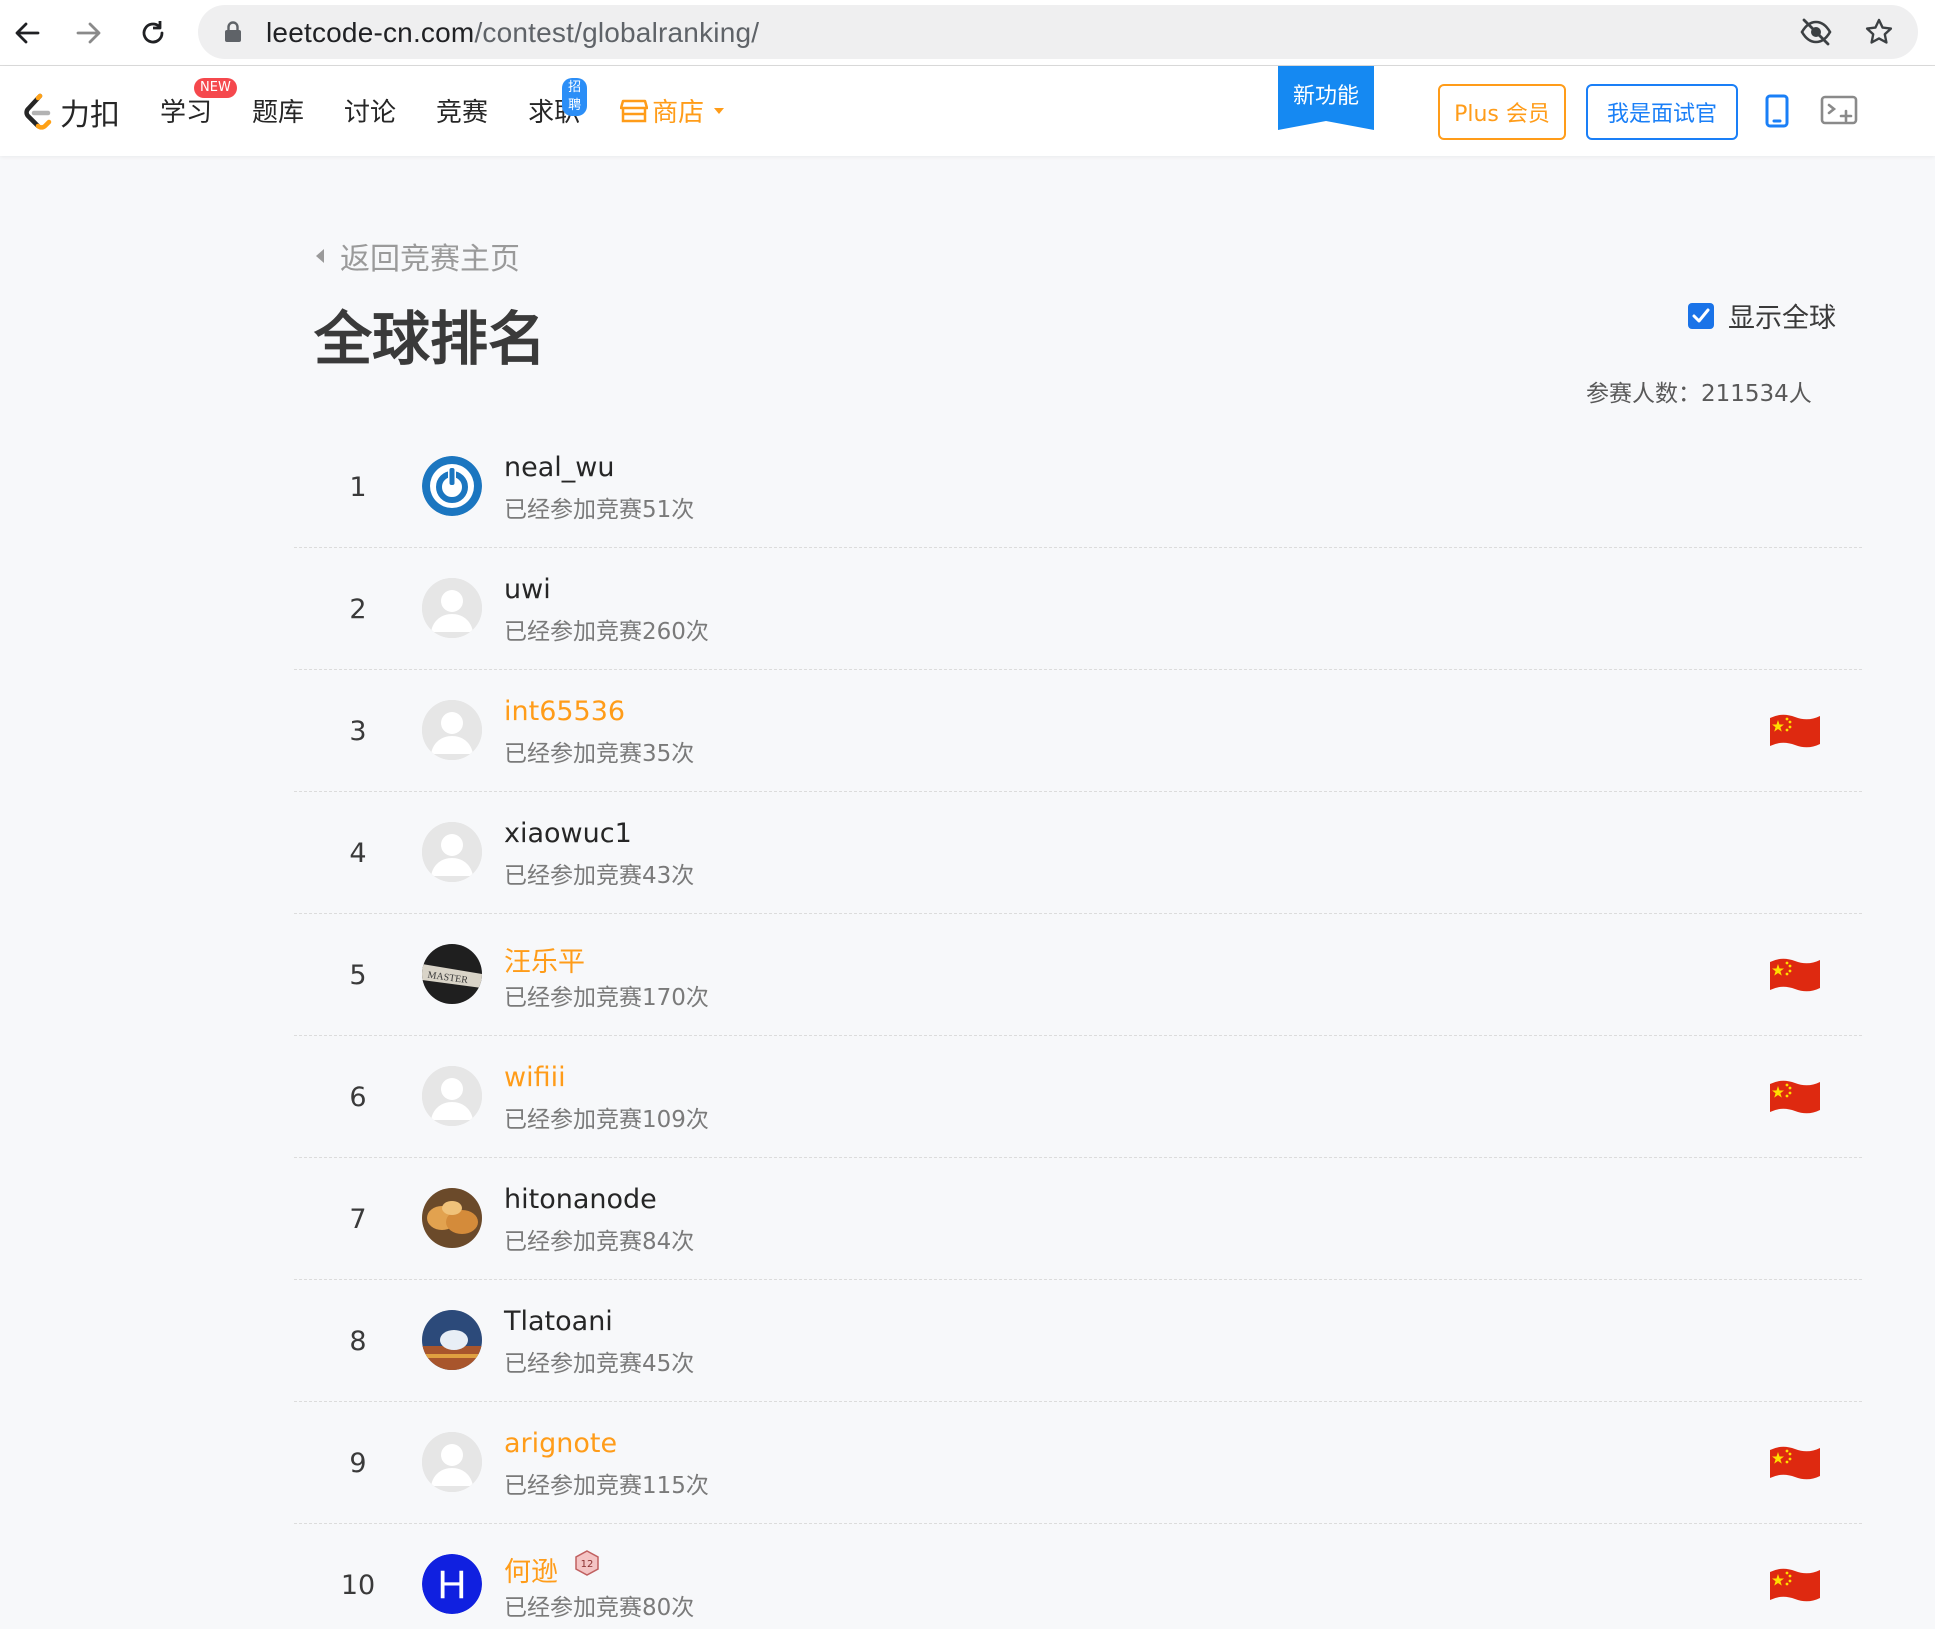 This screenshot has height=1629, width=1935. Describe the element at coordinates (1777, 113) in the screenshot. I see `mobile-phone-icon` at that location.